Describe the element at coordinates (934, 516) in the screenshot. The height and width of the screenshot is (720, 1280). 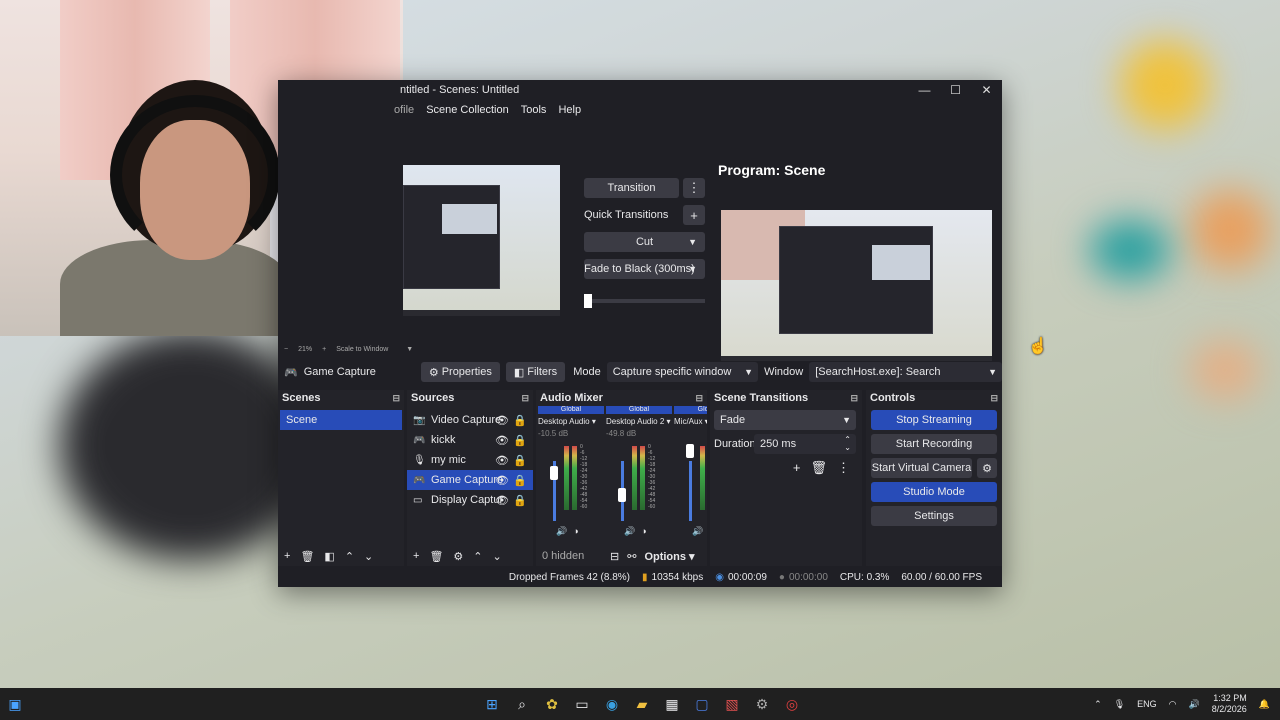
I see `settings-button: Settings` at that location.